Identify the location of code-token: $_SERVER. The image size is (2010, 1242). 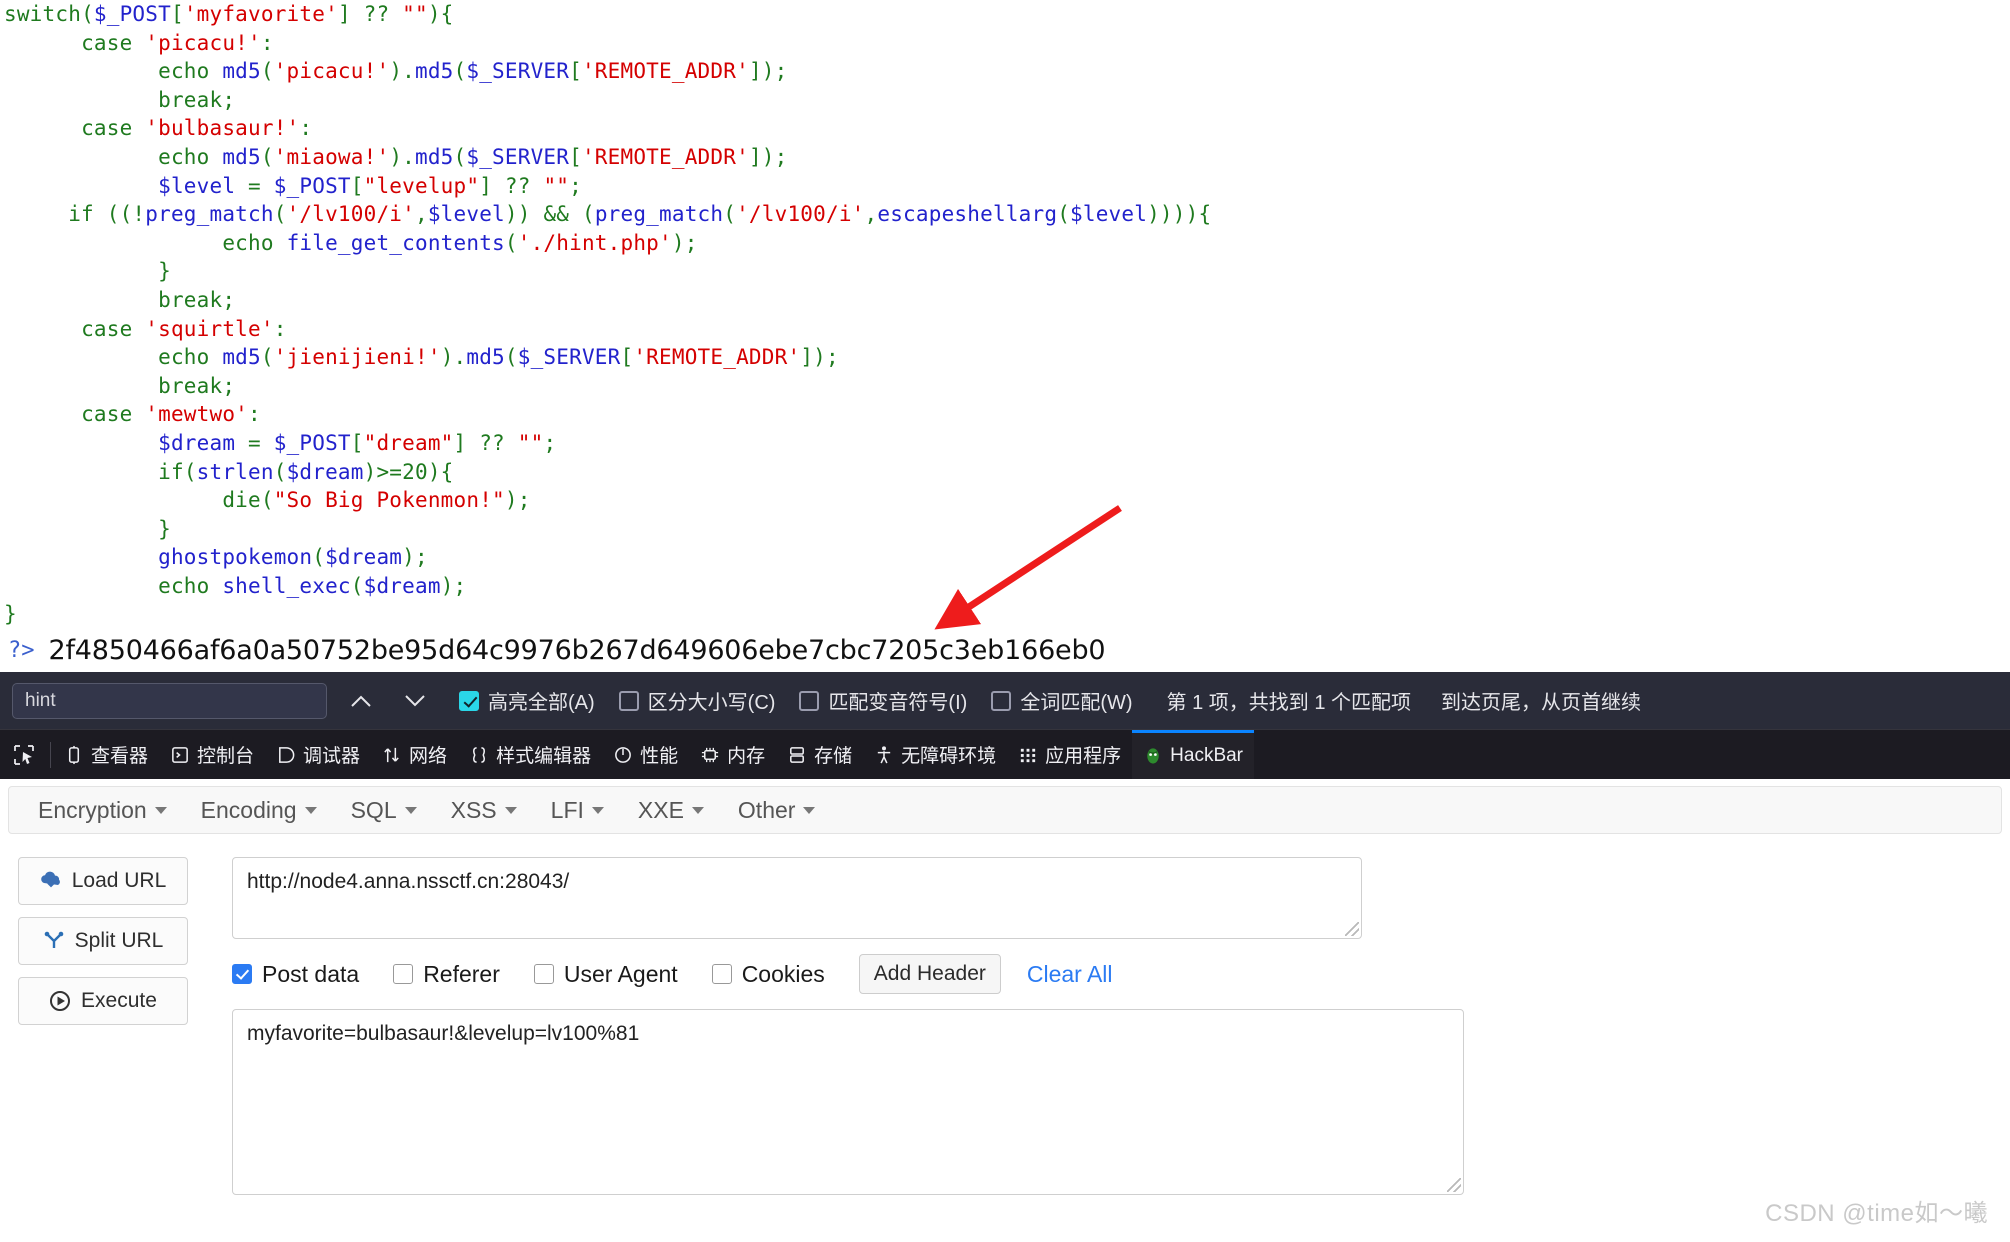
(518, 156).